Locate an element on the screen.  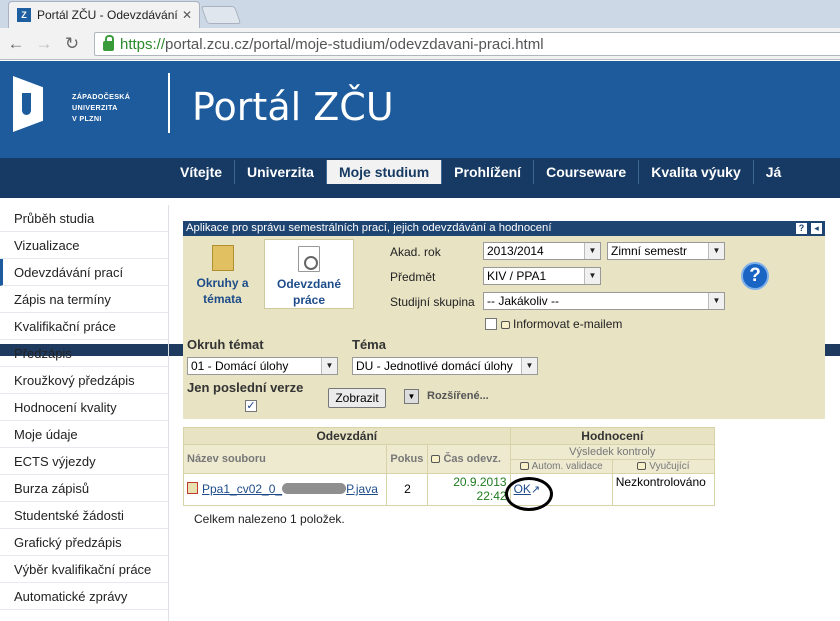
portal-title: Portál ZČU is located at coordinates (293, 107).